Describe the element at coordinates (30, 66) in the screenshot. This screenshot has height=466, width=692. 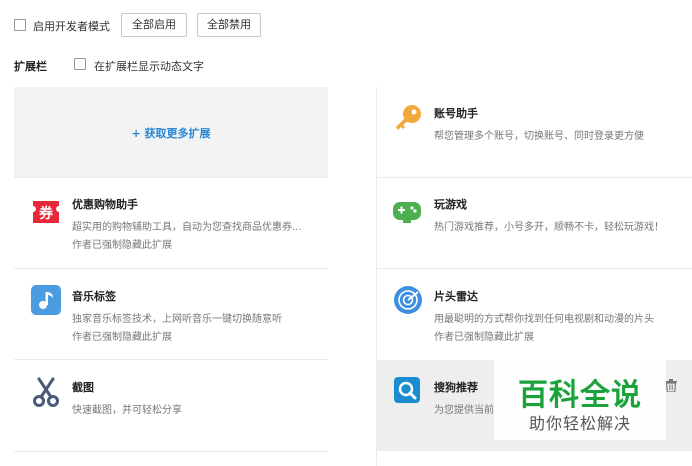
I see `extbar-title: 扩展栏` at that location.